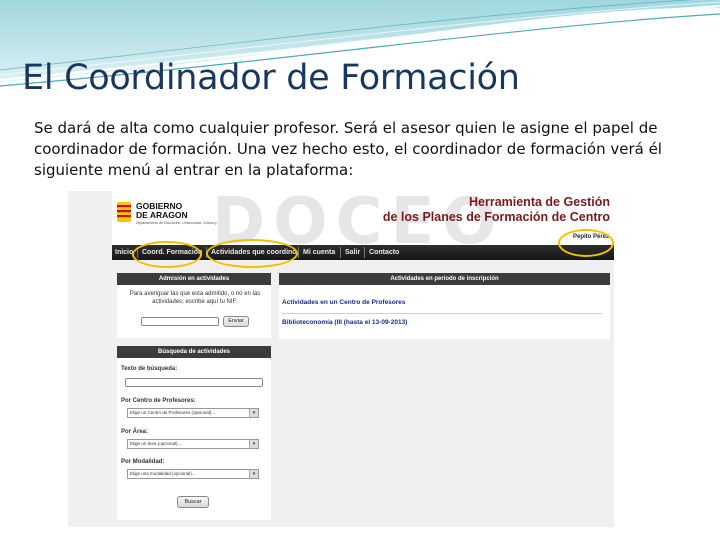  Describe the element at coordinates (271, 78) in the screenshot. I see `slide-title: El Coordinador de Formación` at that location.